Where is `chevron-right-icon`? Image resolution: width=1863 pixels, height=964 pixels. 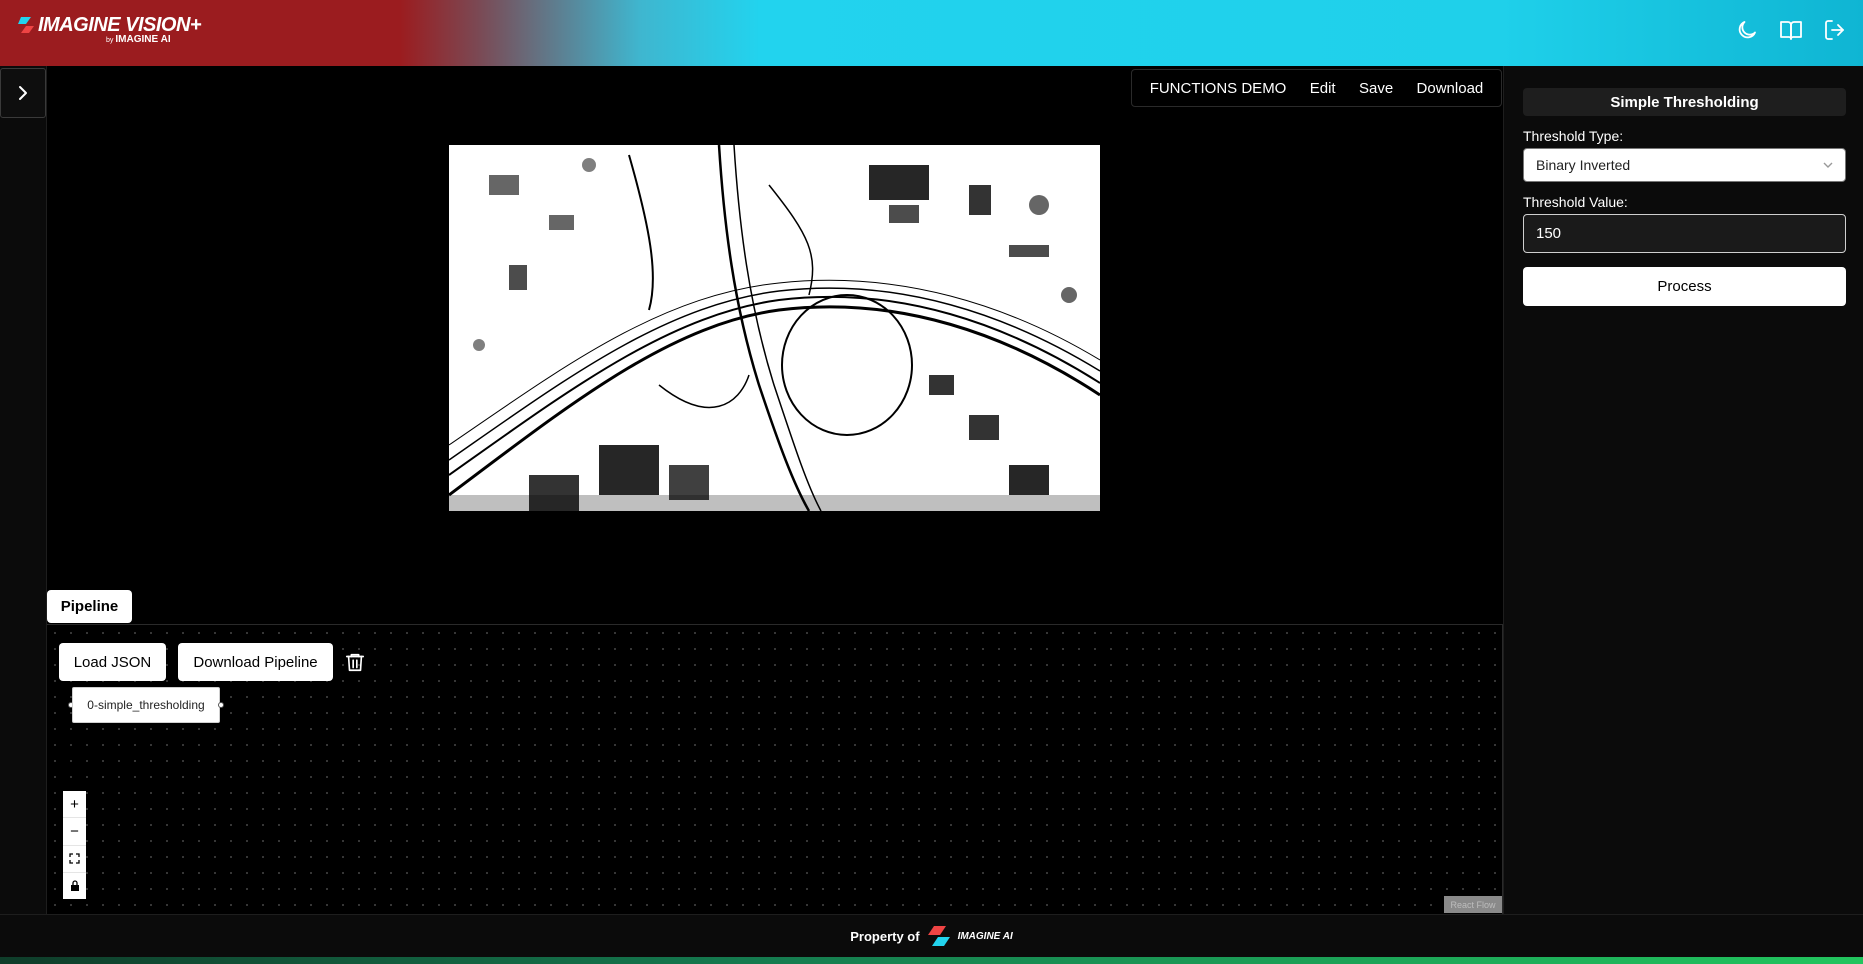 chevron-right-icon is located at coordinates (23, 93).